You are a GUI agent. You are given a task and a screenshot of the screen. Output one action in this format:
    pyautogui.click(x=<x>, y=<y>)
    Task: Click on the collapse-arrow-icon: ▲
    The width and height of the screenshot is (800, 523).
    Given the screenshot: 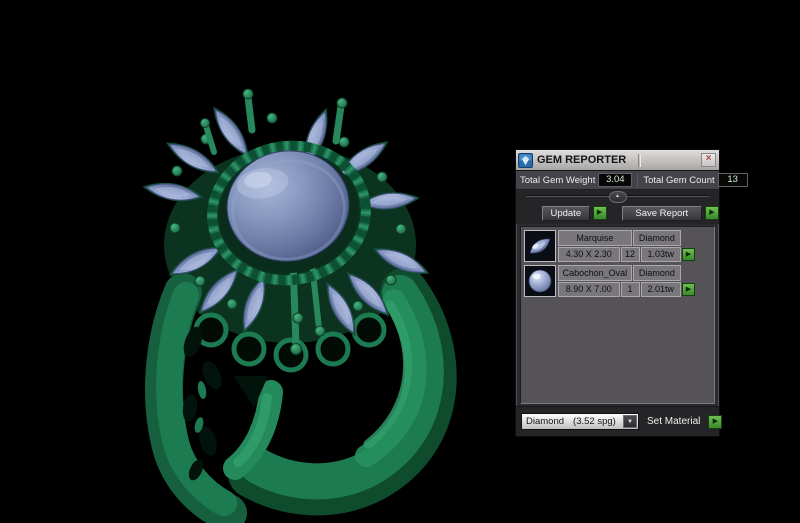 What is the action you would take?
    pyautogui.click(x=617, y=196)
    